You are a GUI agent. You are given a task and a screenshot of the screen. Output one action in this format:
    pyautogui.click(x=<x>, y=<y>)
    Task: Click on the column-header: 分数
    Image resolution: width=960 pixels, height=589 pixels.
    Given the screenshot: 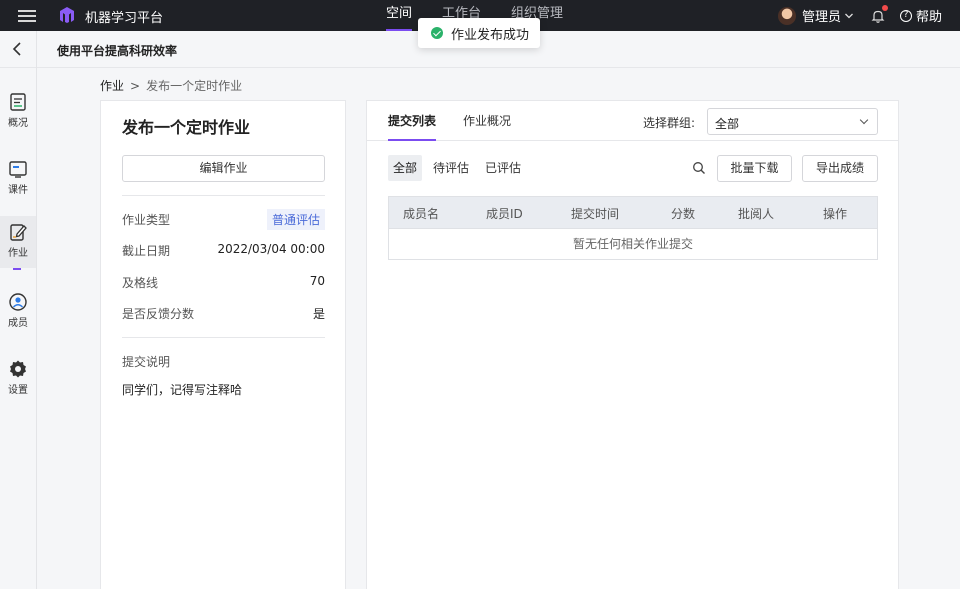 What is the action you would take?
    pyautogui.click(x=683, y=214)
    